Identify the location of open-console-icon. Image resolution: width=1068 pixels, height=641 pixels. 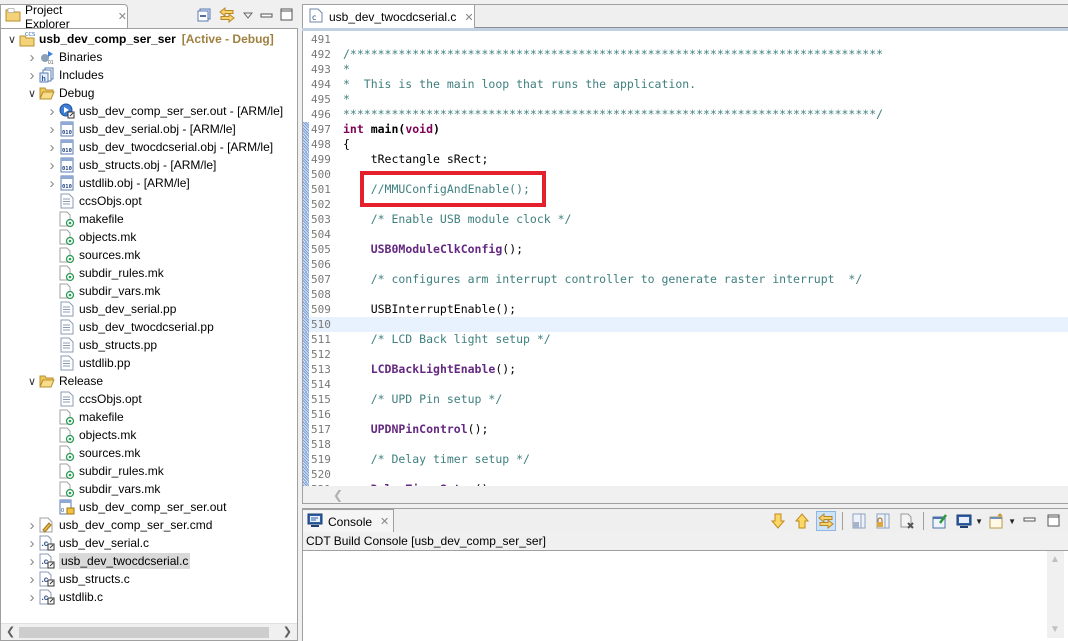
(997, 521).